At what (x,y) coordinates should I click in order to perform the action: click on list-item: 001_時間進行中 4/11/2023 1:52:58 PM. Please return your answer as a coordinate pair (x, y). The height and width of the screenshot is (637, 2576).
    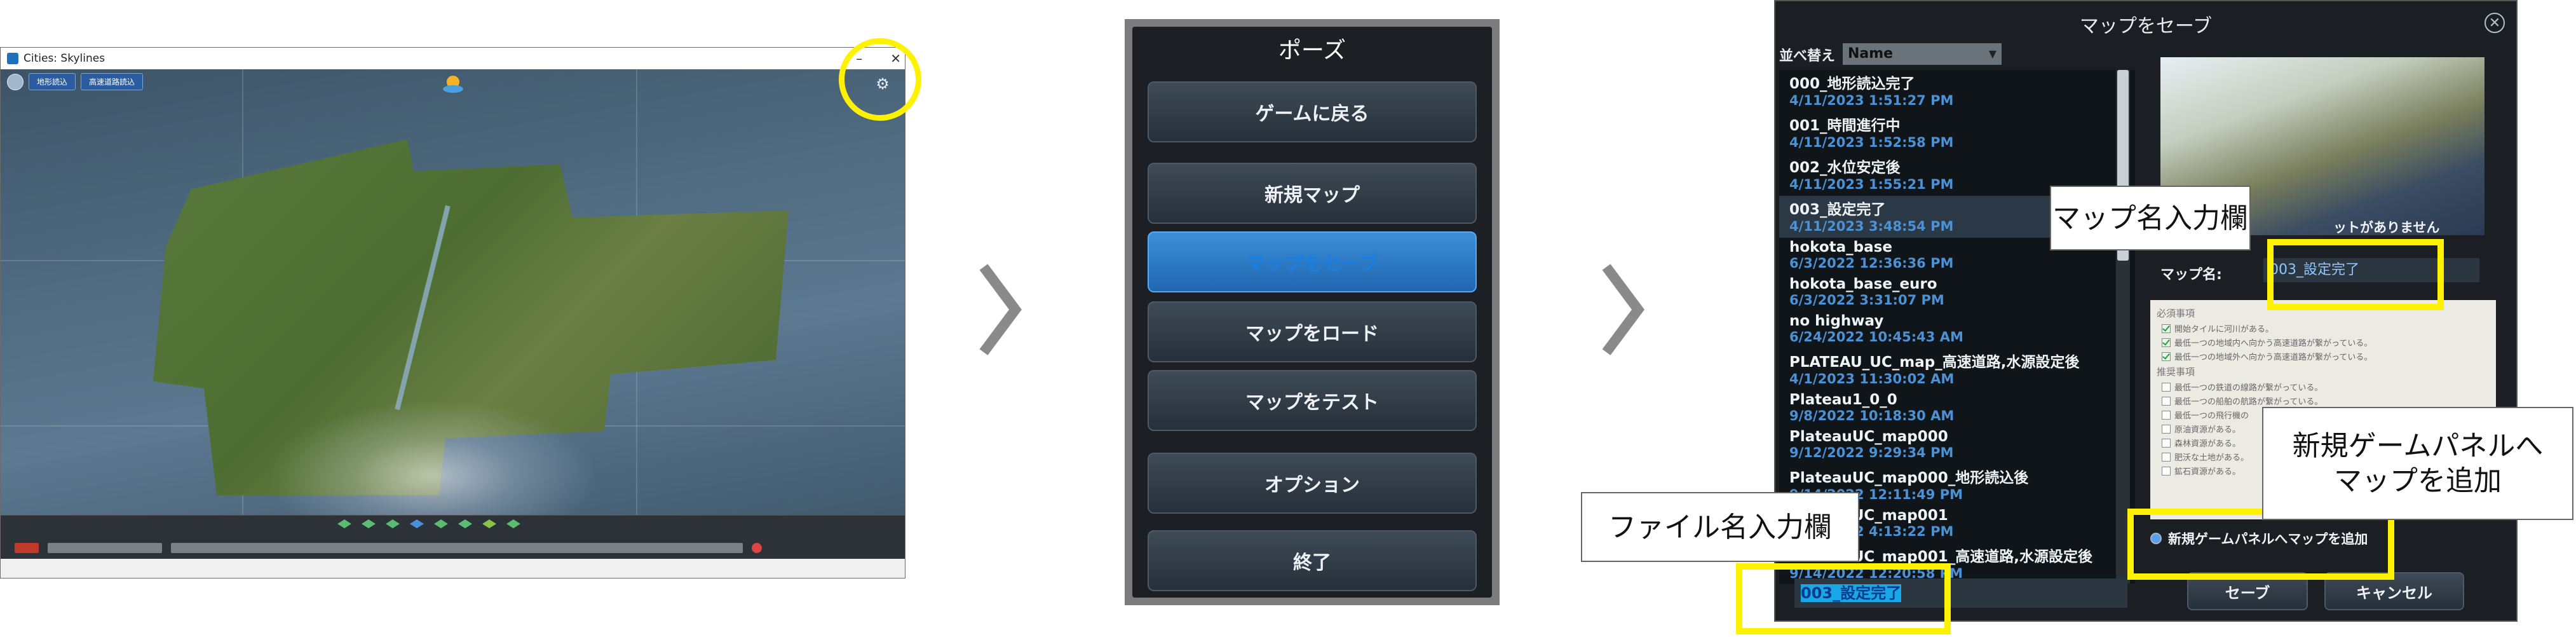
    Looking at the image, I should click on (1938, 133).